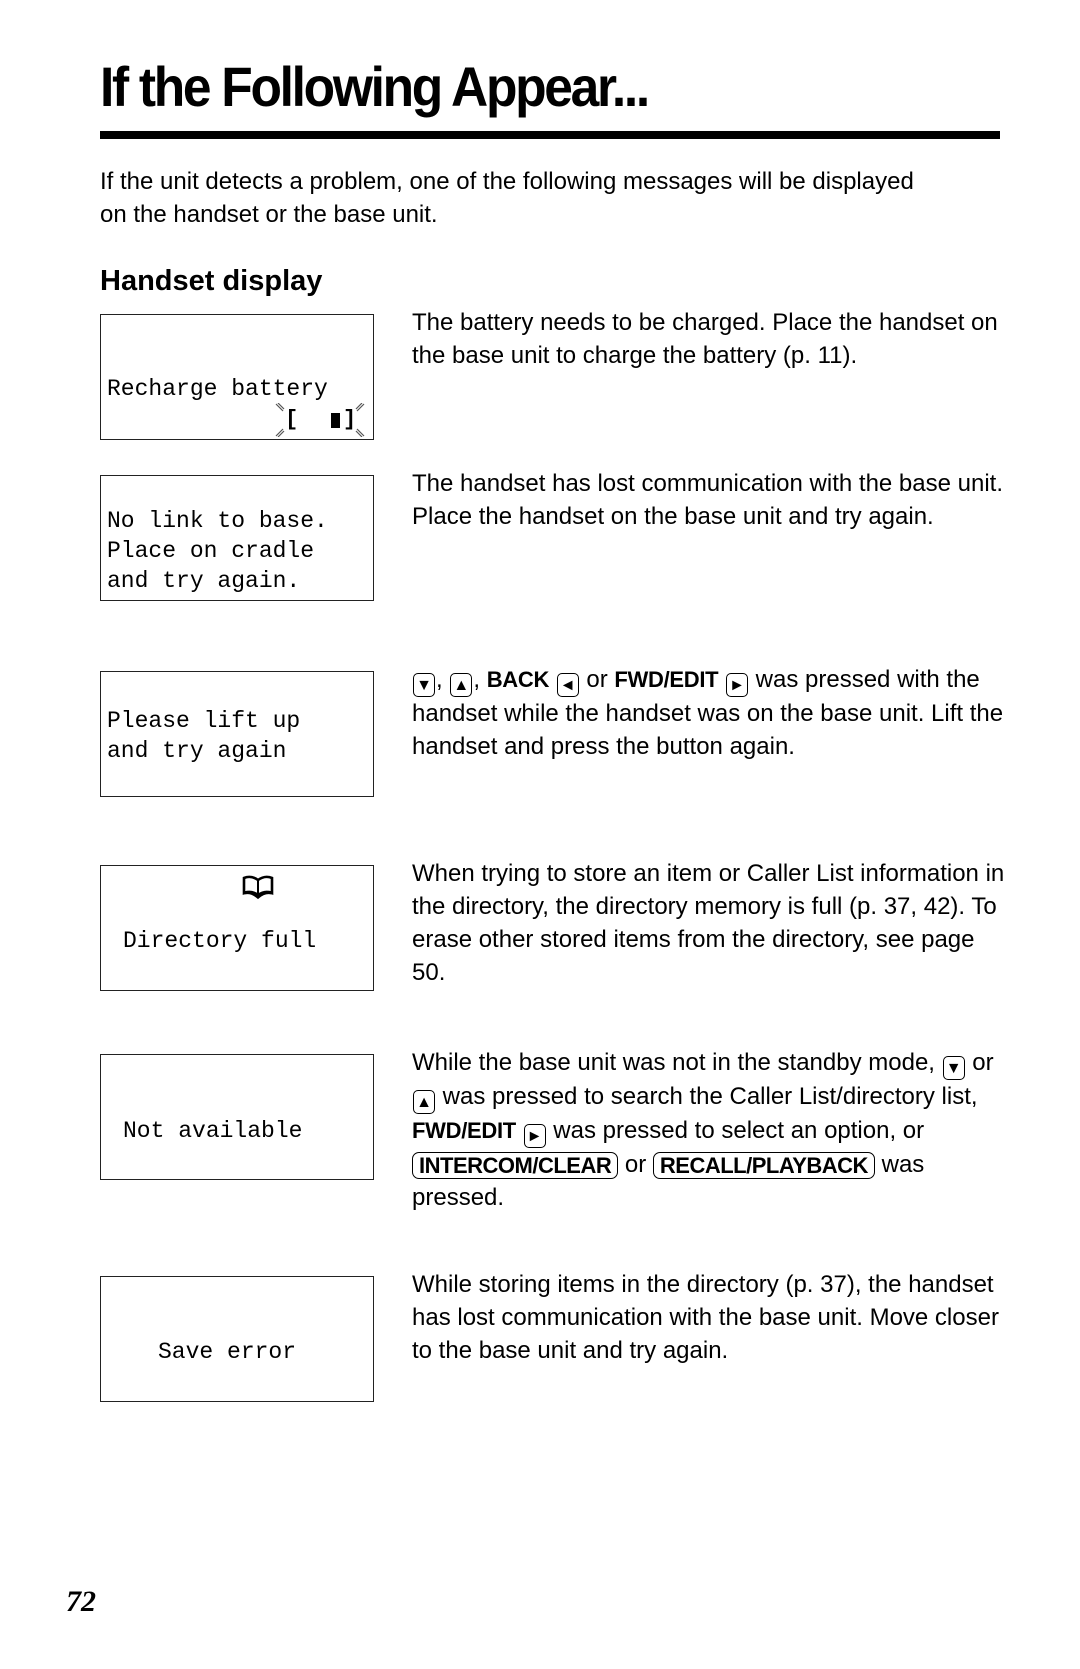  I want to click on lcd-display: Please lift up and try again, so click(237, 734).